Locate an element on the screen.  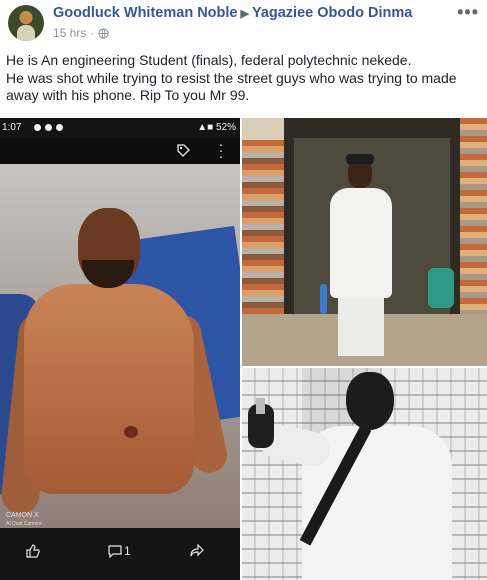
post-meta: 15 hrs · is located at coordinates (81, 33).